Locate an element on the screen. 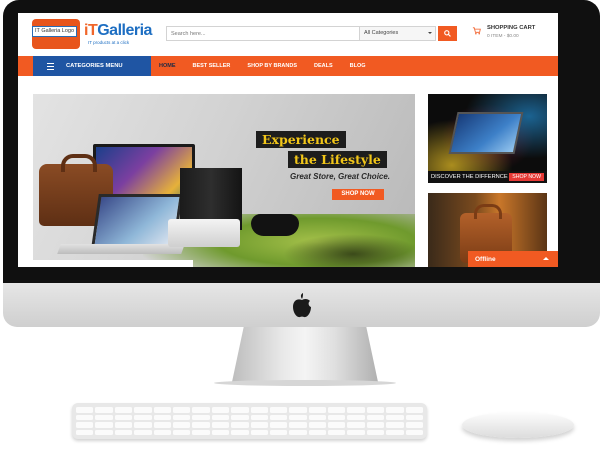 Image resolution: width=600 pixels, height=450 pixels. cart-title: SHOPPING CART is located at coordinates (511, 28).